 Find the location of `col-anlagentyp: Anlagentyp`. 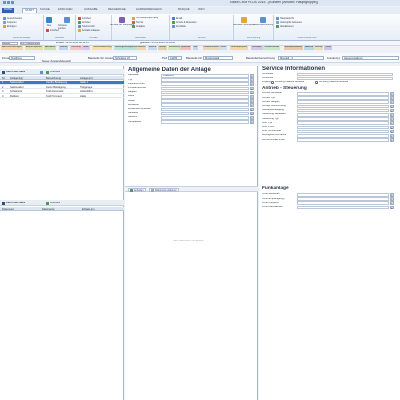

col-anlagentyp: Anlagentyp is located at coordinates (16, 78).